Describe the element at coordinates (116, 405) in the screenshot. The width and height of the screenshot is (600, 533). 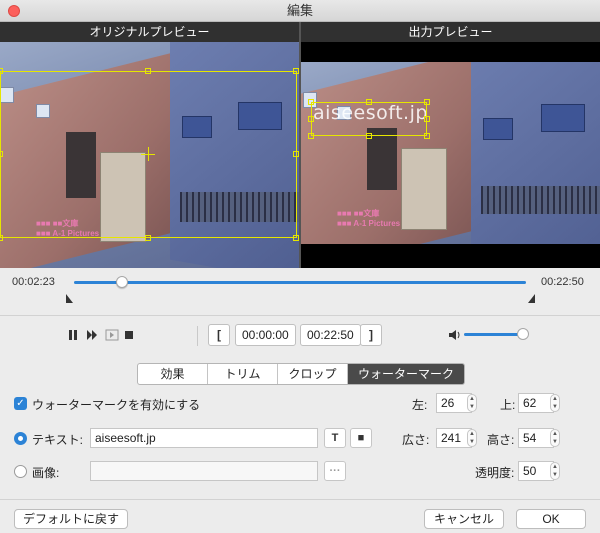
I see `enable-watermark-label: ウォーターマークを有効にする` at that location.